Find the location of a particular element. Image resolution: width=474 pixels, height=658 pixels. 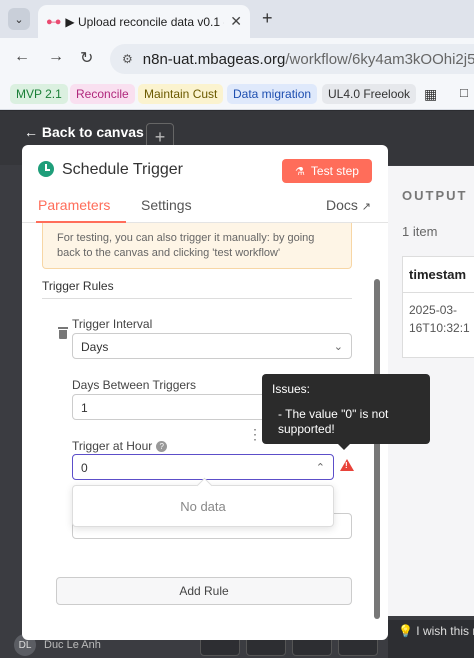

test-step-button: ⚗ Test step is located at coordinates (327, 171).